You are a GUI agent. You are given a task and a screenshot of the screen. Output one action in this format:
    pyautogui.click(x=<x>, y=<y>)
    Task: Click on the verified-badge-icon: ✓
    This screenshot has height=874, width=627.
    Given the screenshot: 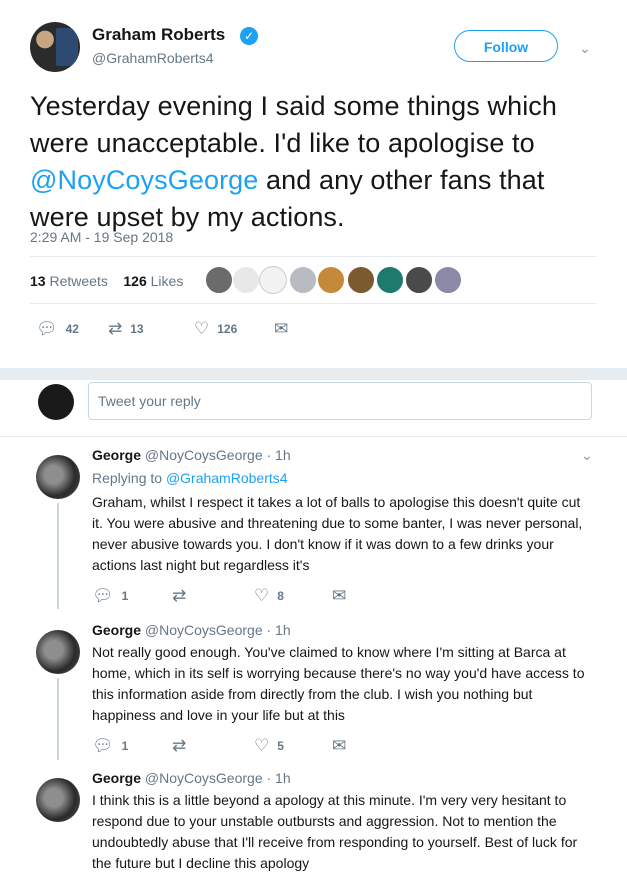 What is the action you would take?
    pyautogui.click(x=249, y=36)
    